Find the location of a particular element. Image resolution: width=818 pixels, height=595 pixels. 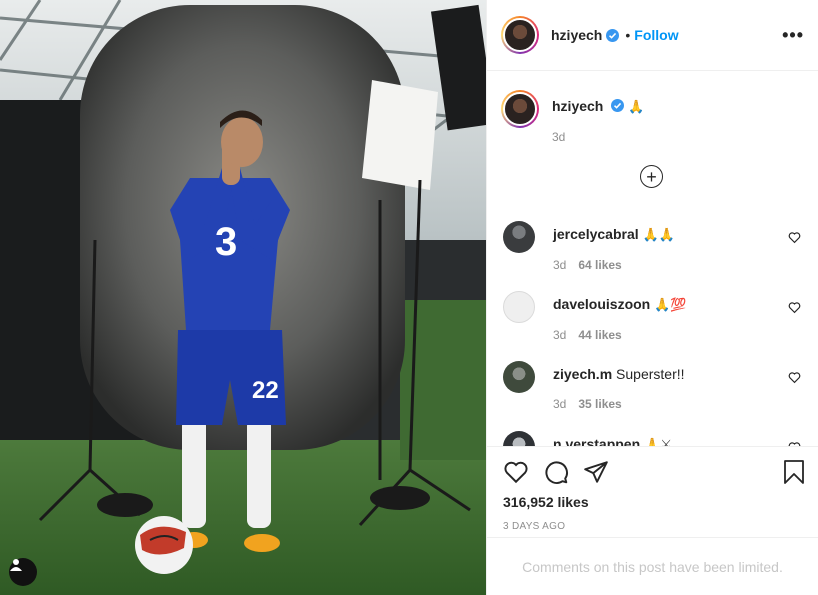

post-header: hziyech • Follow ••• is located at coordinates (652, 35).